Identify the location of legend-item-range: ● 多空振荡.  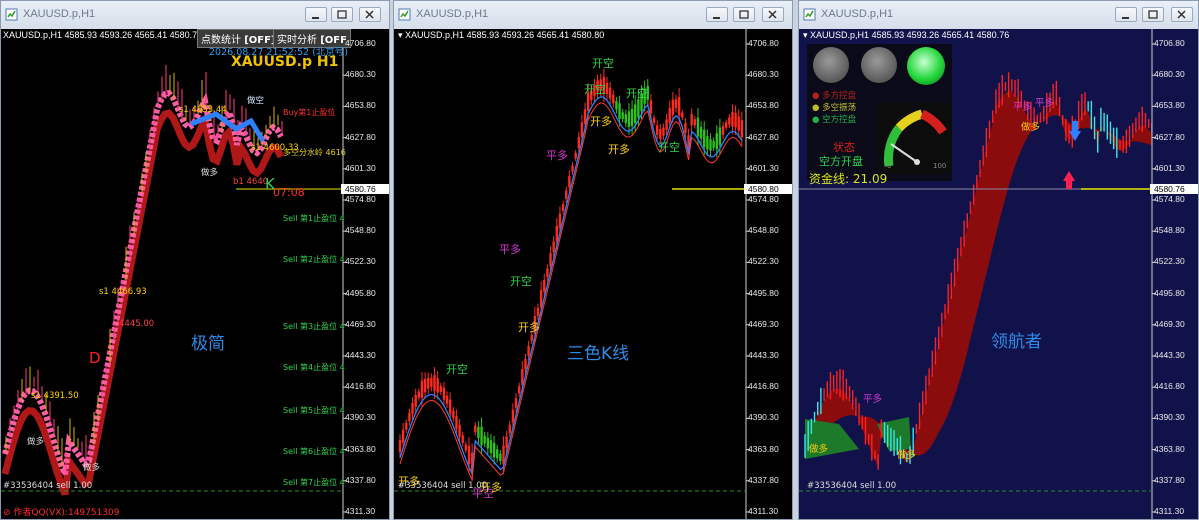
(834, 108).